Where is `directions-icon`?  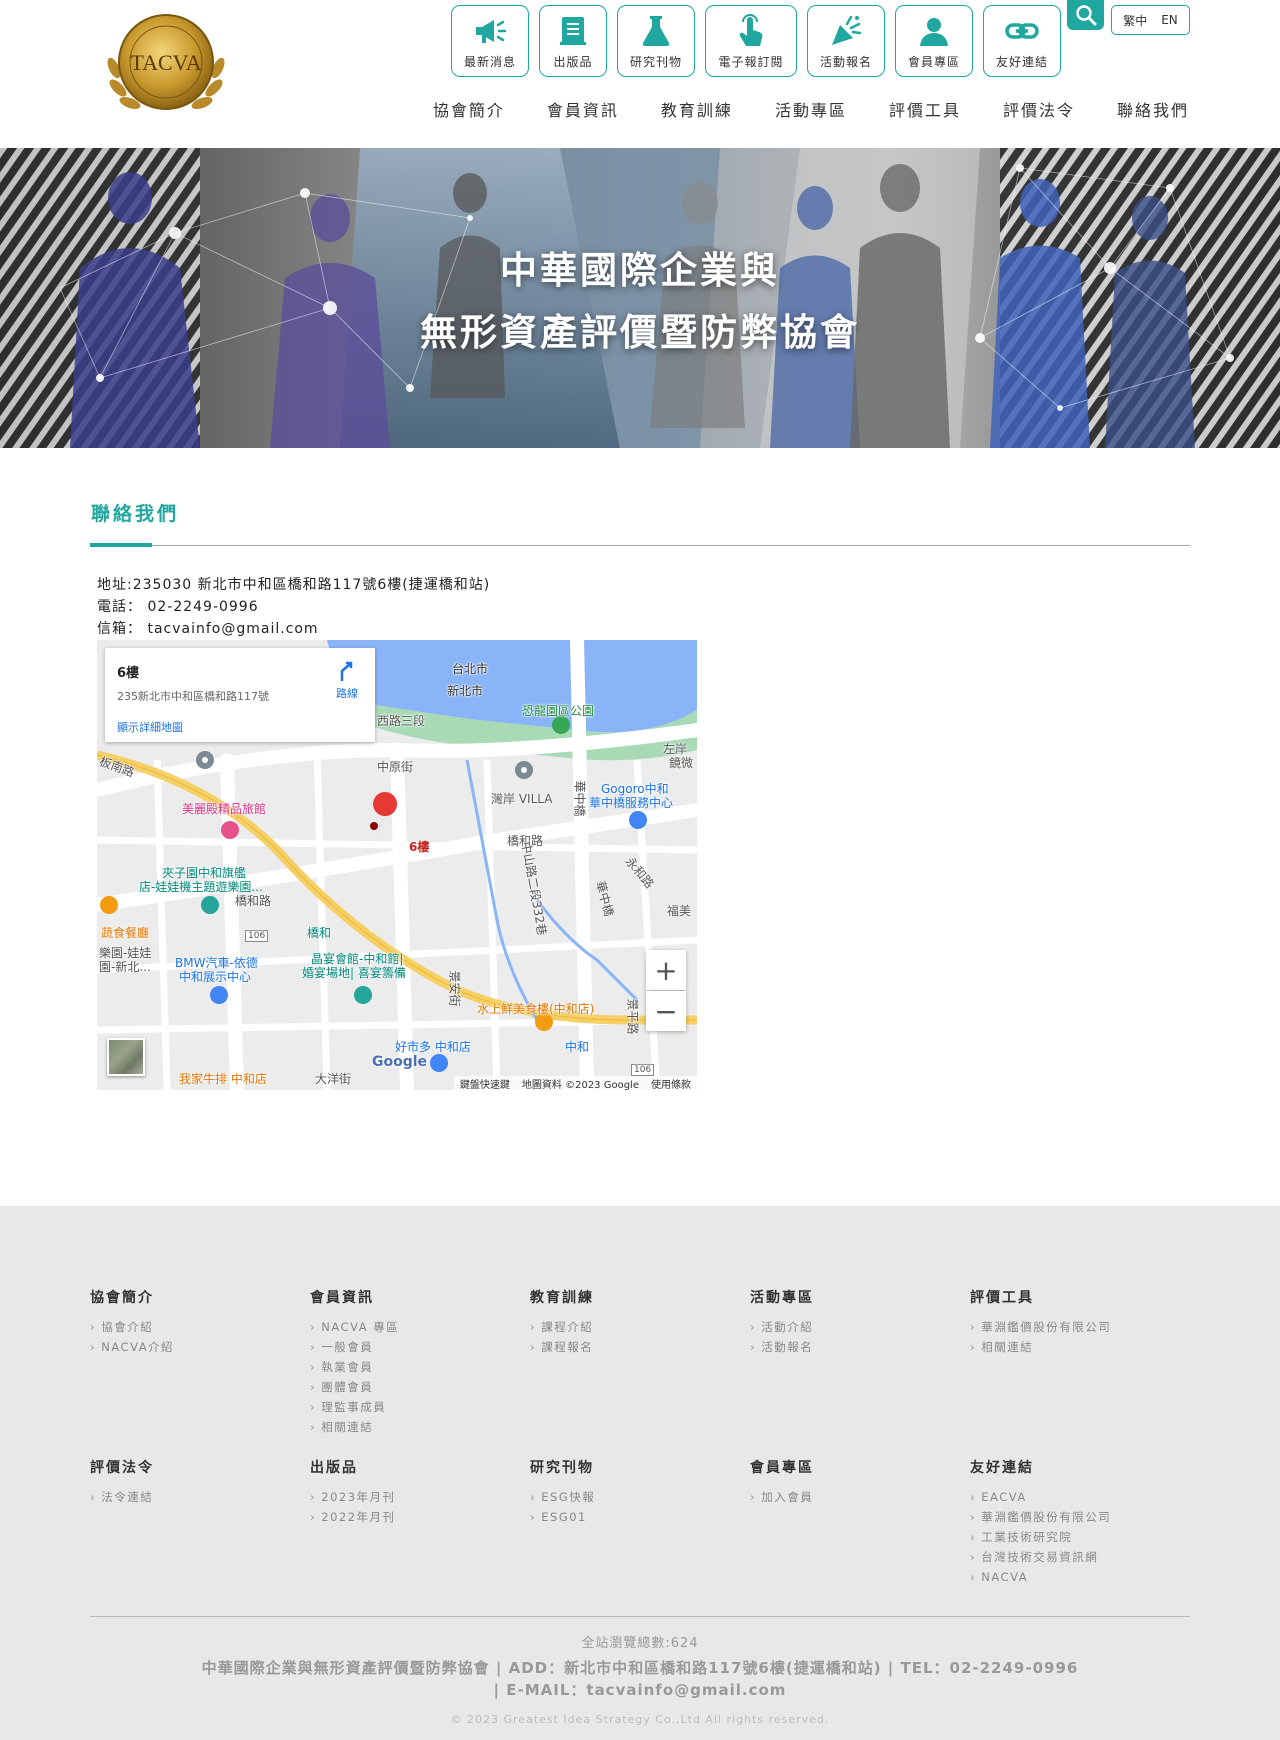
directions-icon is located at coordinates (346, 671).